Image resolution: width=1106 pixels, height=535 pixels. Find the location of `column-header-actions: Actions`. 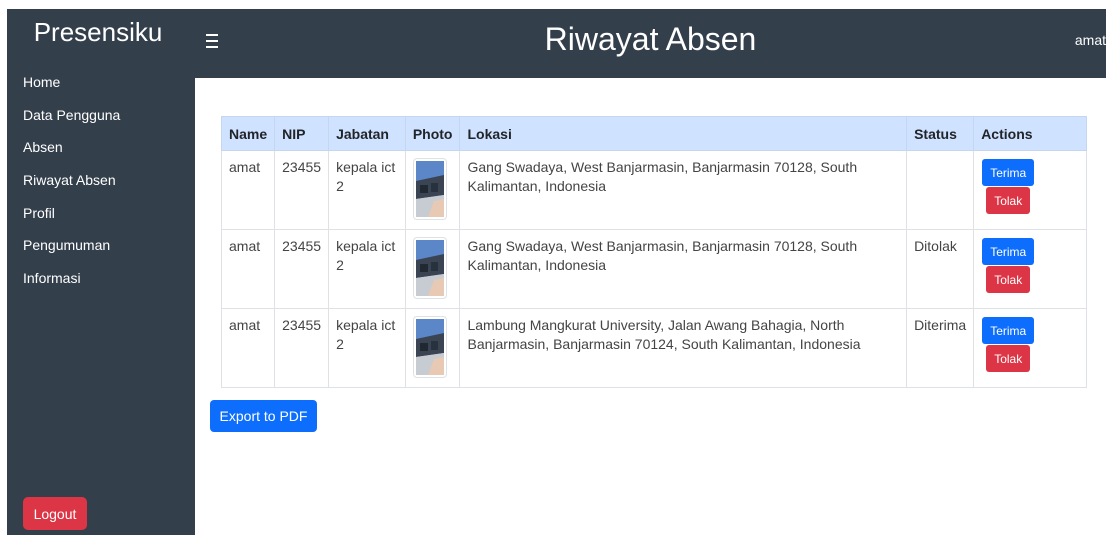

column-header-actions: Actions is located at coordinates (1030, 133).